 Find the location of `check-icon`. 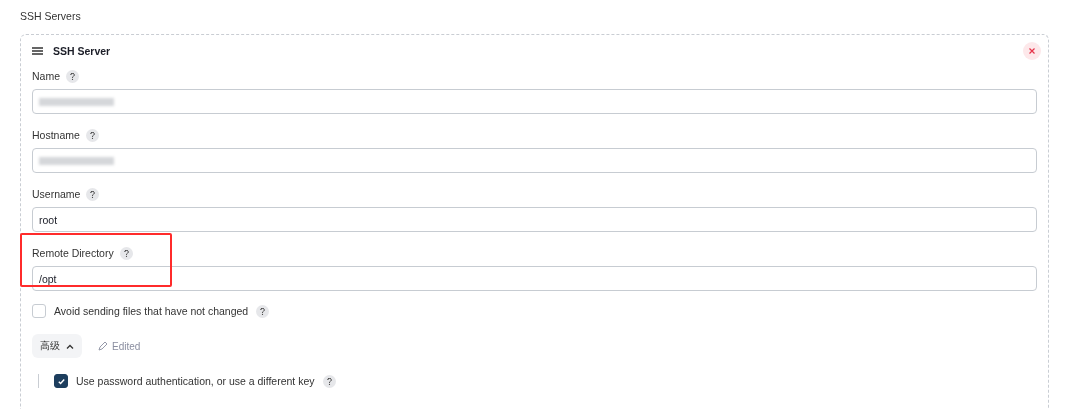

check-icon is located at coordinates (61, 381).